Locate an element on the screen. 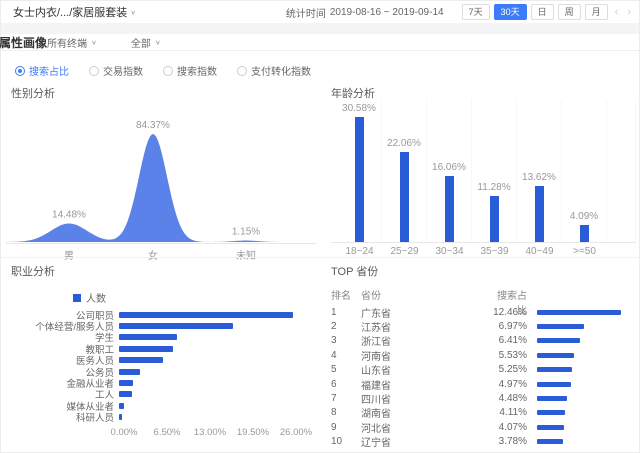 Image resolution: width=640 pixels, height=453 pixels. province-table-row: 9 河北省 4.07% is located at coordinates (483, 427).